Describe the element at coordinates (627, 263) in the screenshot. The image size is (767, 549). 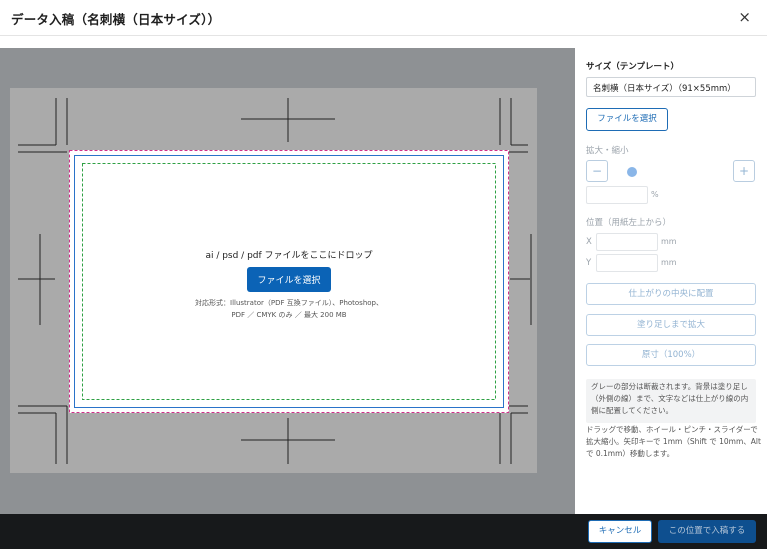
I see `y-input` at that location.